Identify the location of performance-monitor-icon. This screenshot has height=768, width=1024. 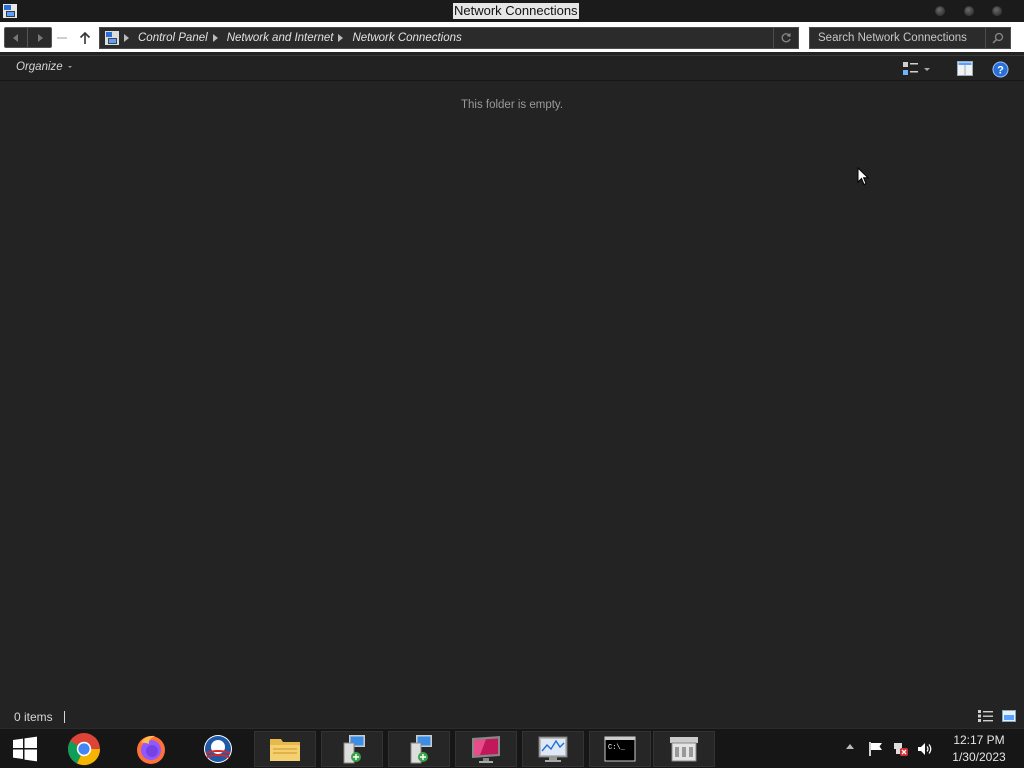
(553, 749).